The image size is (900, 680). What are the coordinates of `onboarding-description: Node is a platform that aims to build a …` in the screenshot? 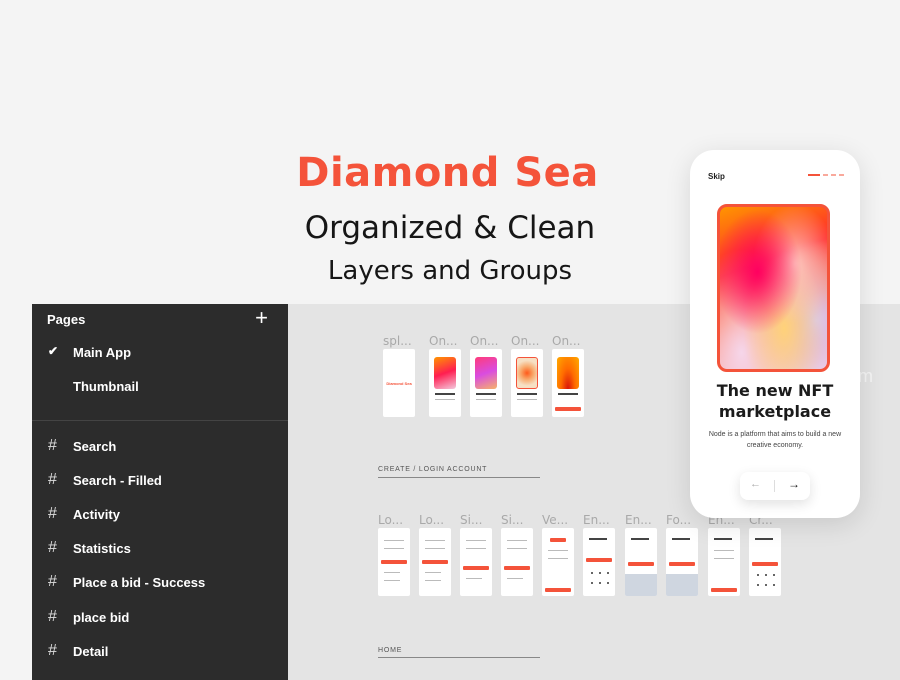 It's located at (775, 440).